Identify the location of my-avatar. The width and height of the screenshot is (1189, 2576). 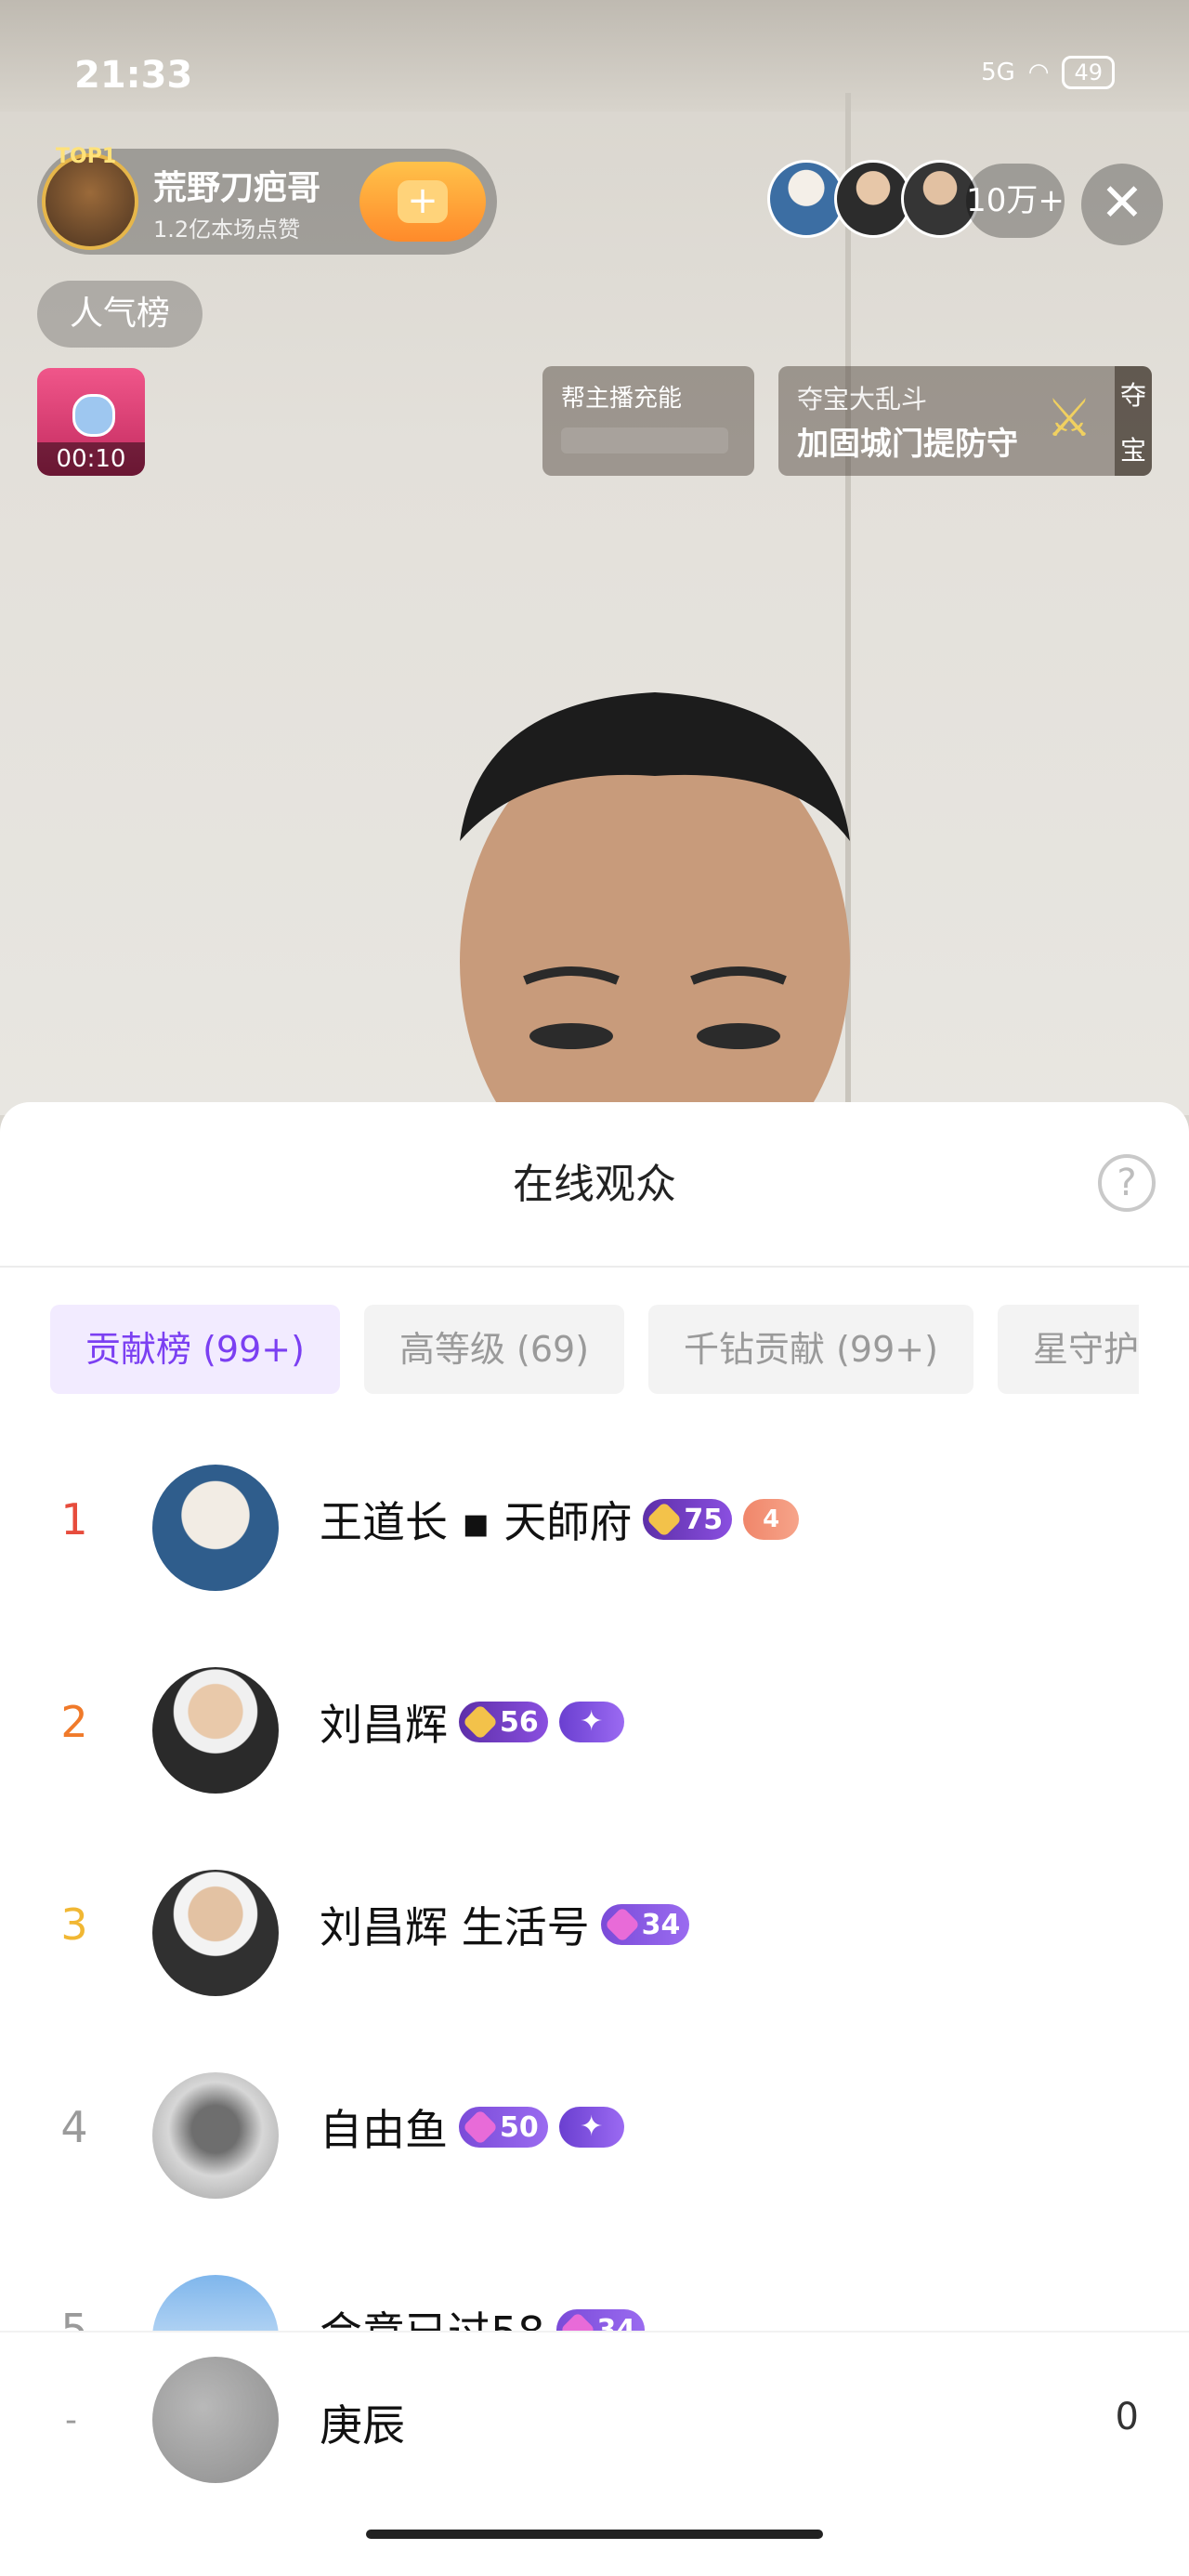
(215, 2420).